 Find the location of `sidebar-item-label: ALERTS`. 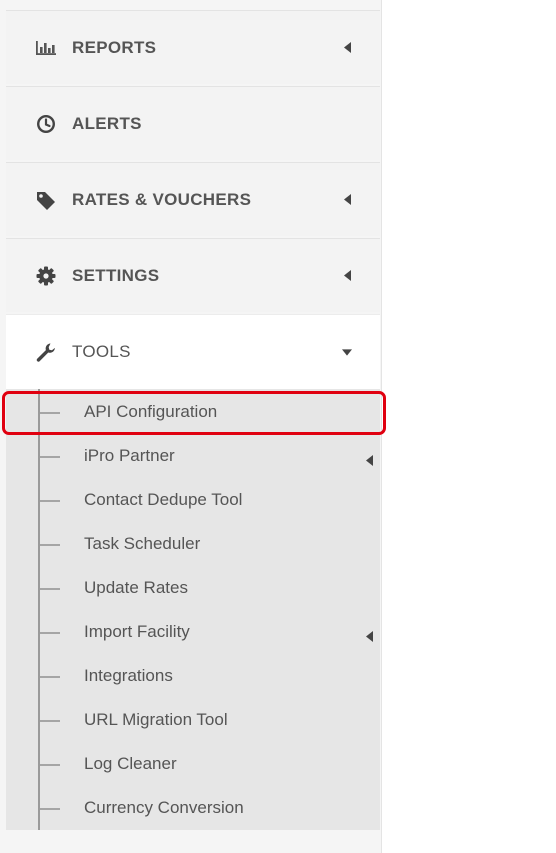

sidebar-item-label: ALERTS is located at coordinates (107, 123).